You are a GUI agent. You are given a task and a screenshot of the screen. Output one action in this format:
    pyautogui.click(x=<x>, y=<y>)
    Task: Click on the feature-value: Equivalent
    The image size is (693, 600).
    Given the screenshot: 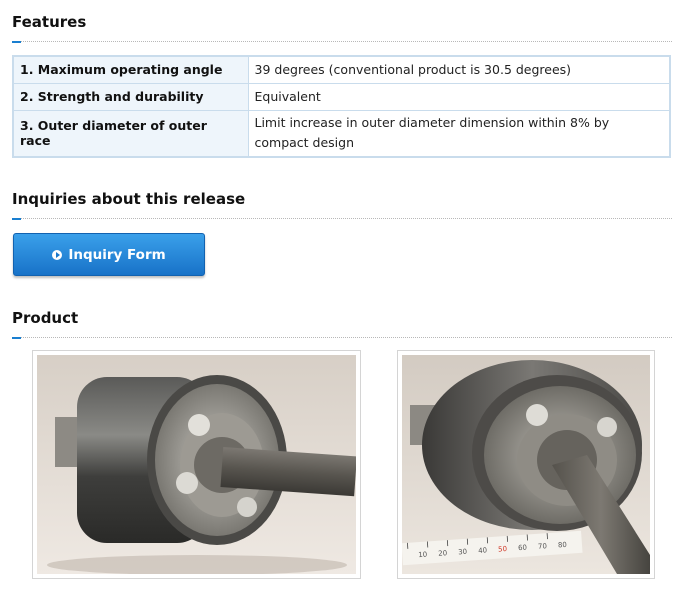 What is the action you would take?
    pyautogui.click(x=459, y=96)
    